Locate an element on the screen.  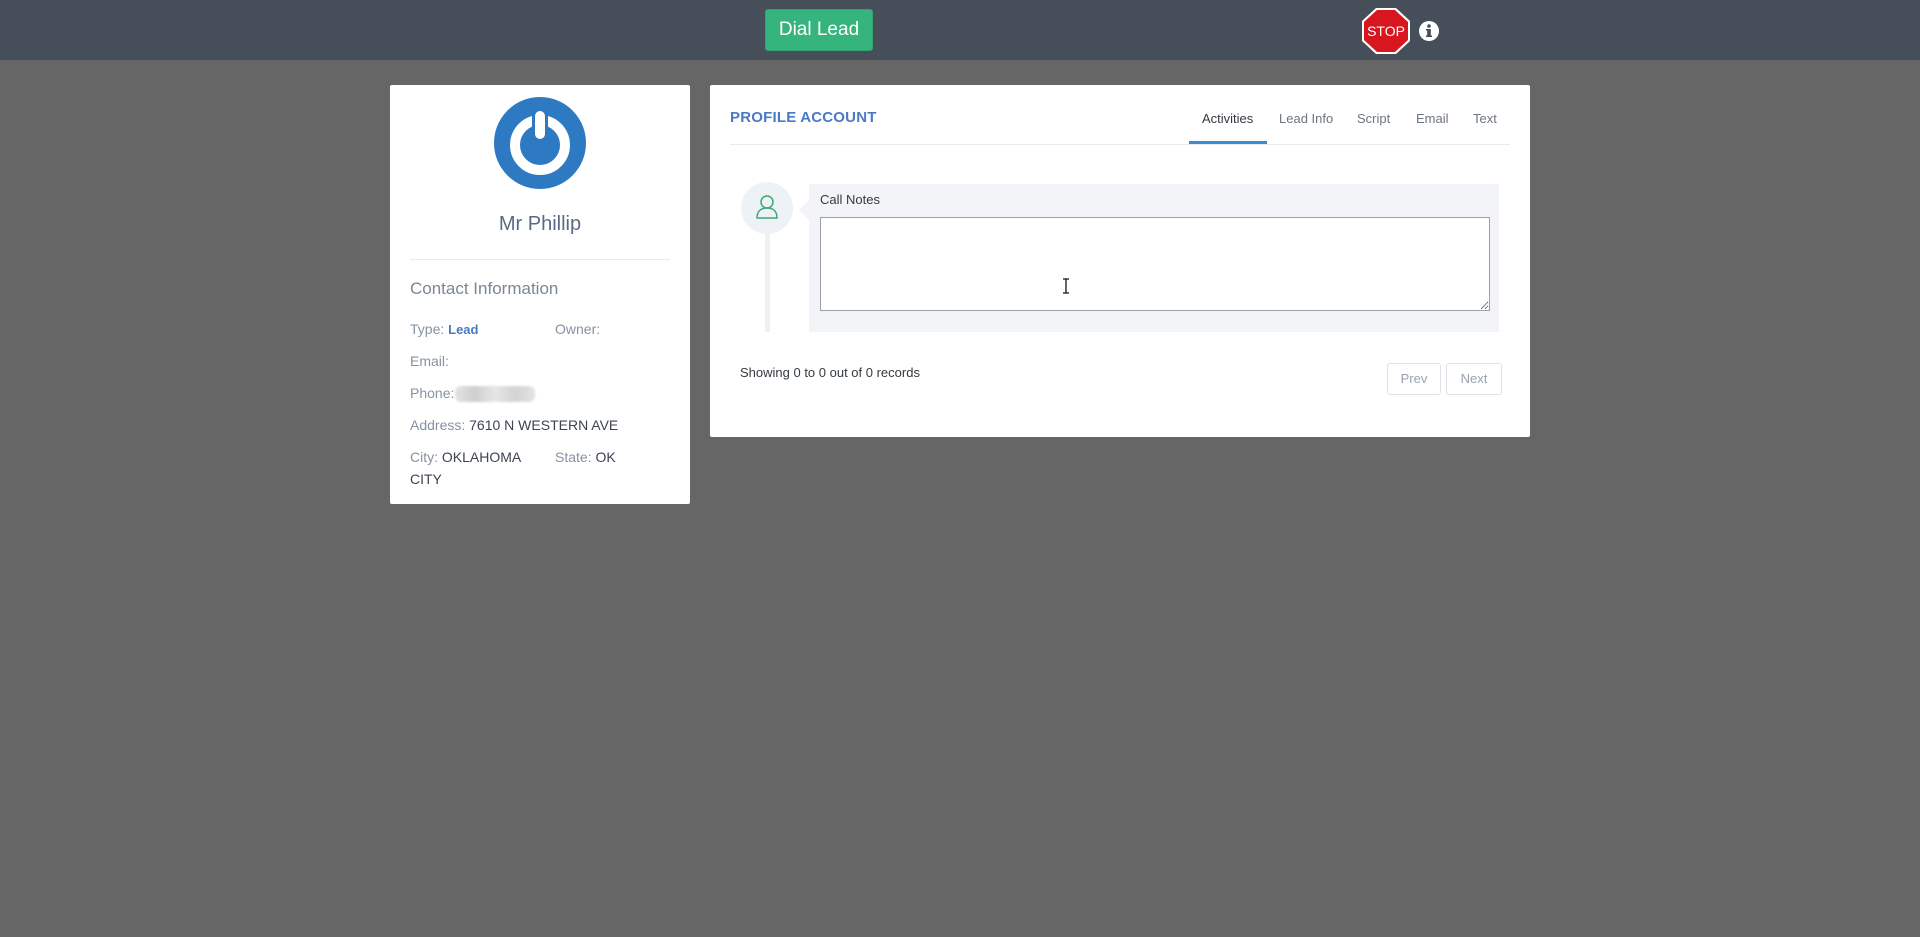
avatar is located at coordinates (540, 143).